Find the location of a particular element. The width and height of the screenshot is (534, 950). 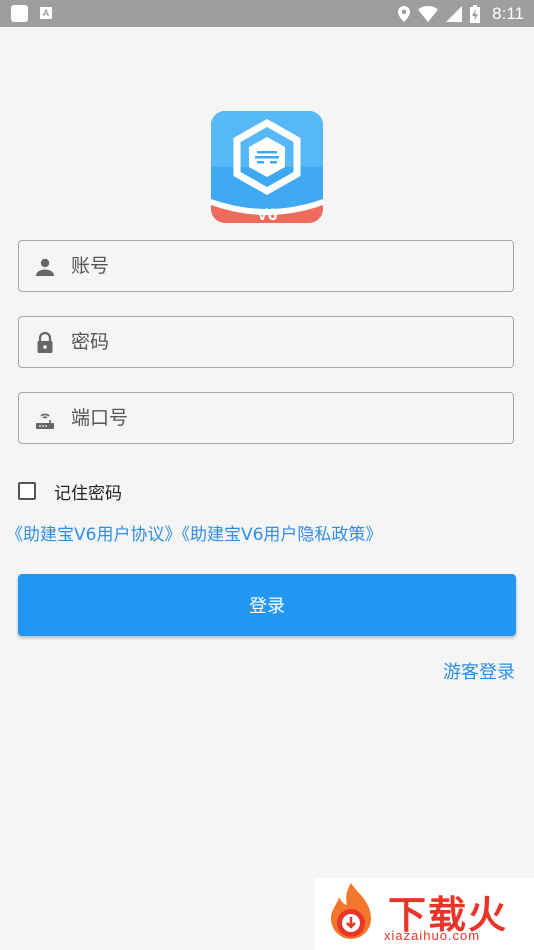

app-logo: V6 is located at coordinates (267, 167).